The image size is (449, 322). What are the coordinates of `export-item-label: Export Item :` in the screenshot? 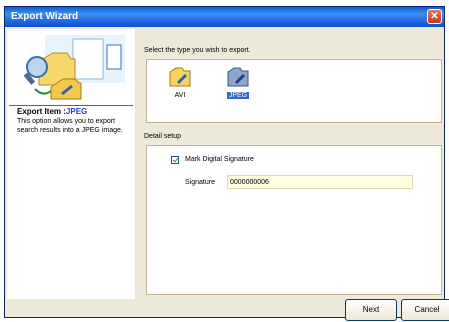 It's located at (41, 111).